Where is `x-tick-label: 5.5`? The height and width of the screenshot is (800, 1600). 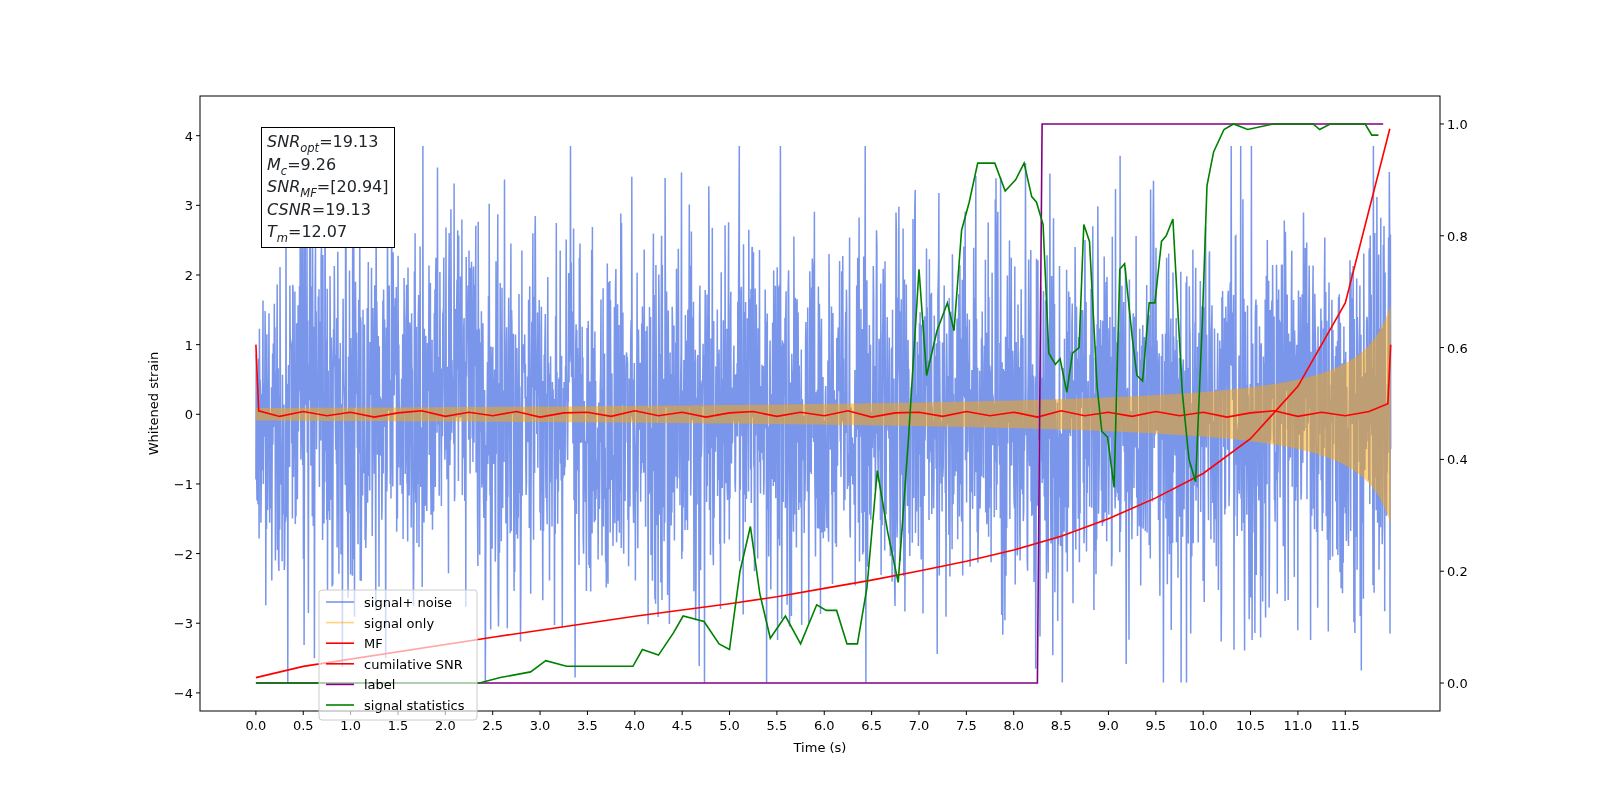
x-tick-label: 5.5 is located at coordinates (777, 725).